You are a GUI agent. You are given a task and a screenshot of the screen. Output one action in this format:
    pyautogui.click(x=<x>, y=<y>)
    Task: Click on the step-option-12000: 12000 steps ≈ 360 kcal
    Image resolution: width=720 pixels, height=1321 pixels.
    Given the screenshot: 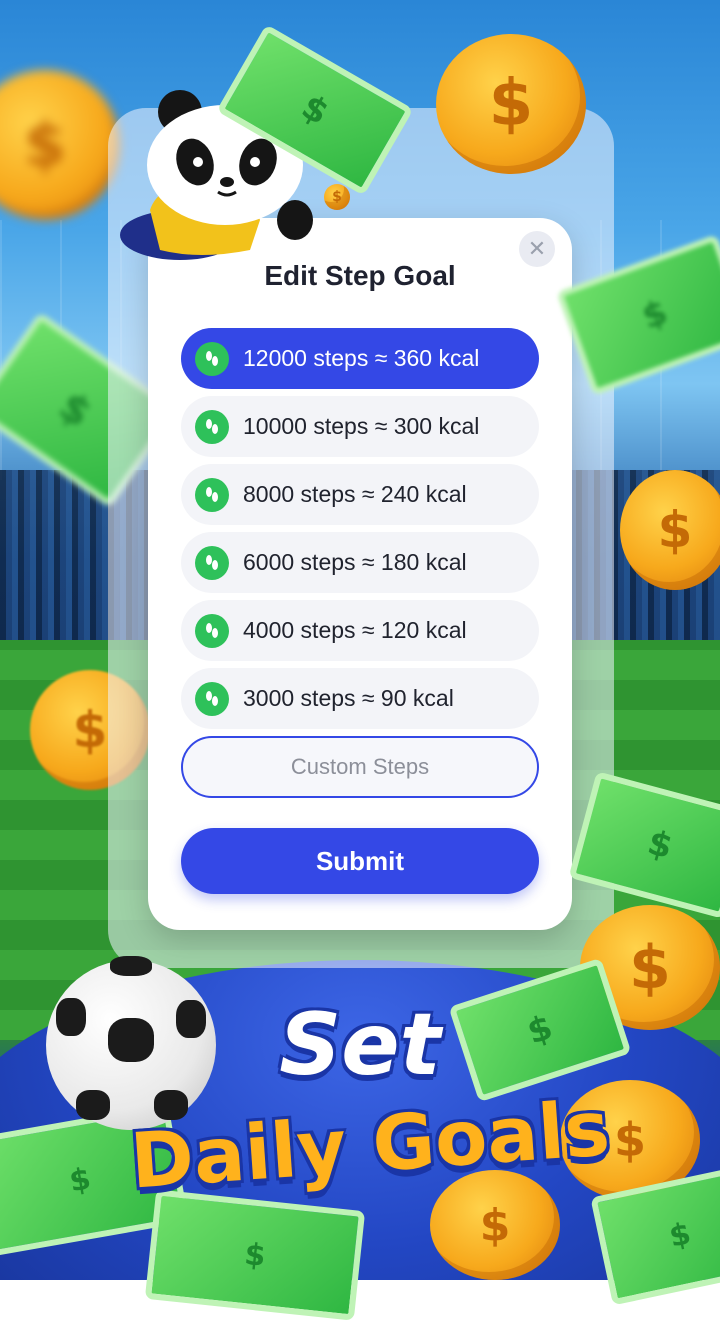 What is the action you would take?
    pyautogui.click(x=360, y=358)
    